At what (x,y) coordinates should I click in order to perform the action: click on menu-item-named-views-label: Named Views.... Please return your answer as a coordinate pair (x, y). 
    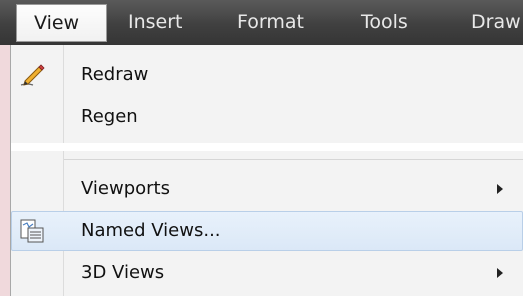
    Looking at the image, I should click on (151, 230).